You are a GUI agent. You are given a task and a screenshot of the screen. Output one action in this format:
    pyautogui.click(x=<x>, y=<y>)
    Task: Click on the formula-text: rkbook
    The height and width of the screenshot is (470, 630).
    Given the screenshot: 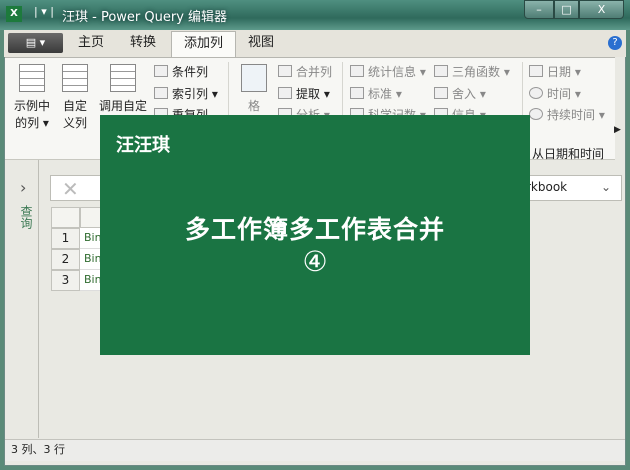 What is the action you would take?
    pyautogui.click(x=547, y=187)
    